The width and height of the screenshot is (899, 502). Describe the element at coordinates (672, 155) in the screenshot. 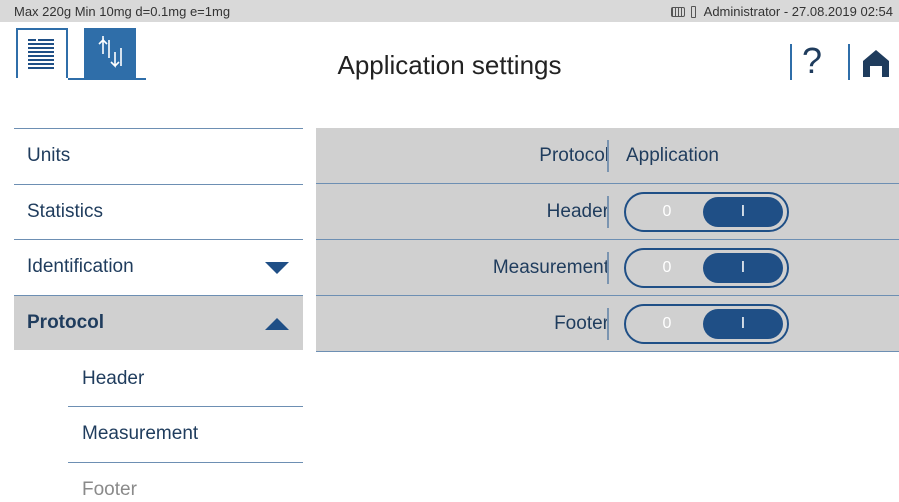

I see `column-application-header: Application` at that location.